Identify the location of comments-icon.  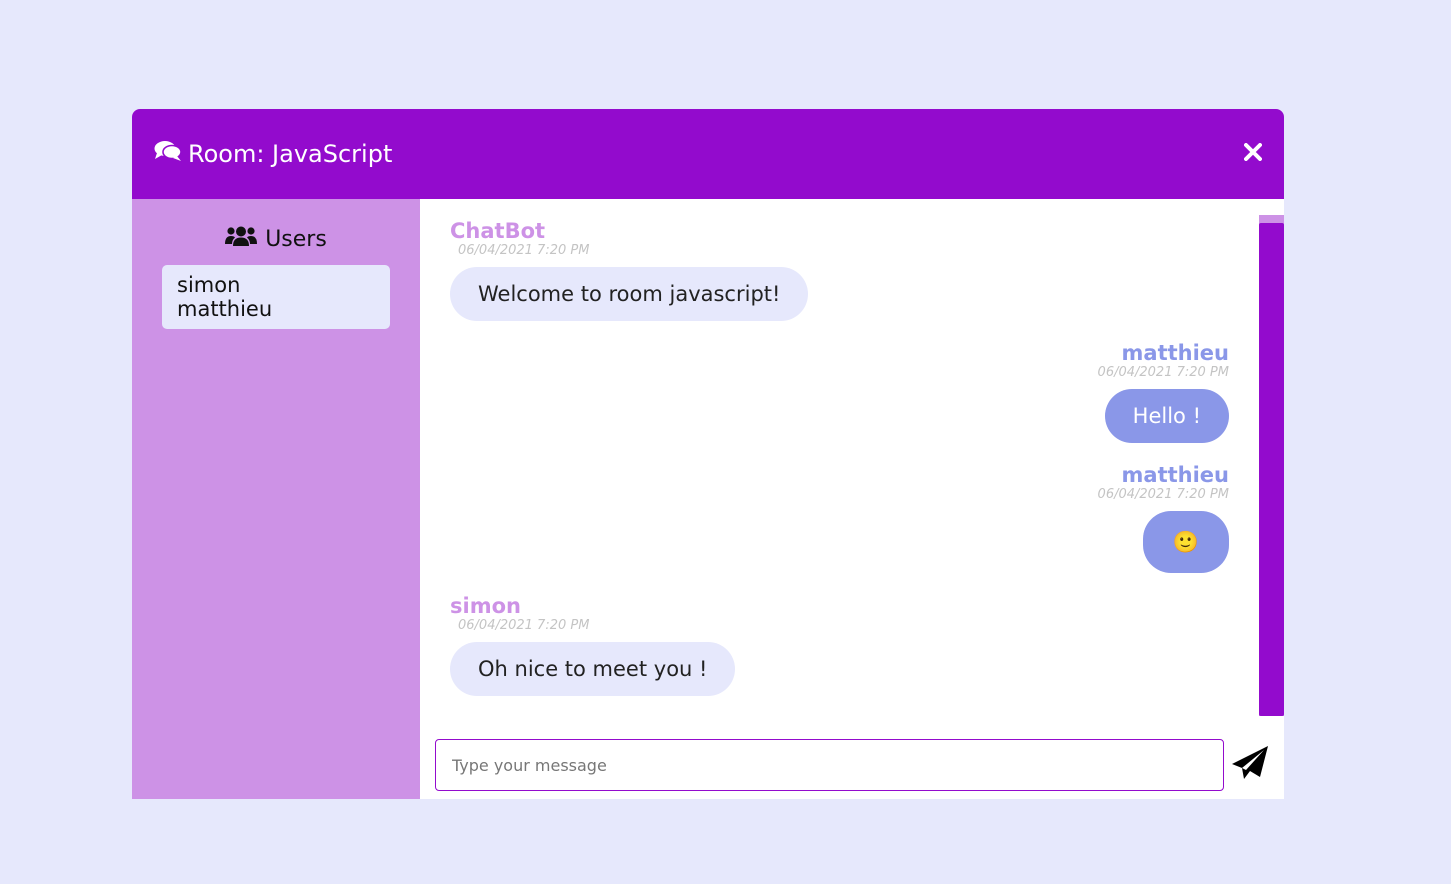
(171, 154).